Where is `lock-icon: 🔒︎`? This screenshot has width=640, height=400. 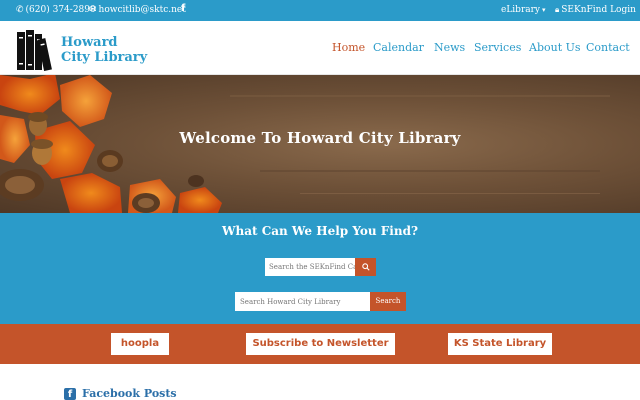 lock-icon: 🔒︎ is located at coordinates (557, 9).